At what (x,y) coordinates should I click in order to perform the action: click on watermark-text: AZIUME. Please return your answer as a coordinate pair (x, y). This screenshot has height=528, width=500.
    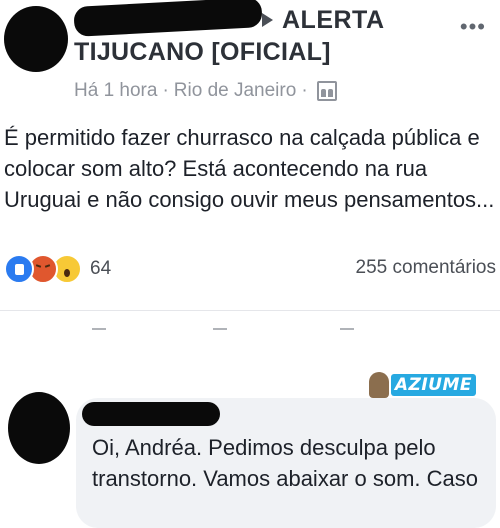
    Looking at the image, I should click on (433, 385).